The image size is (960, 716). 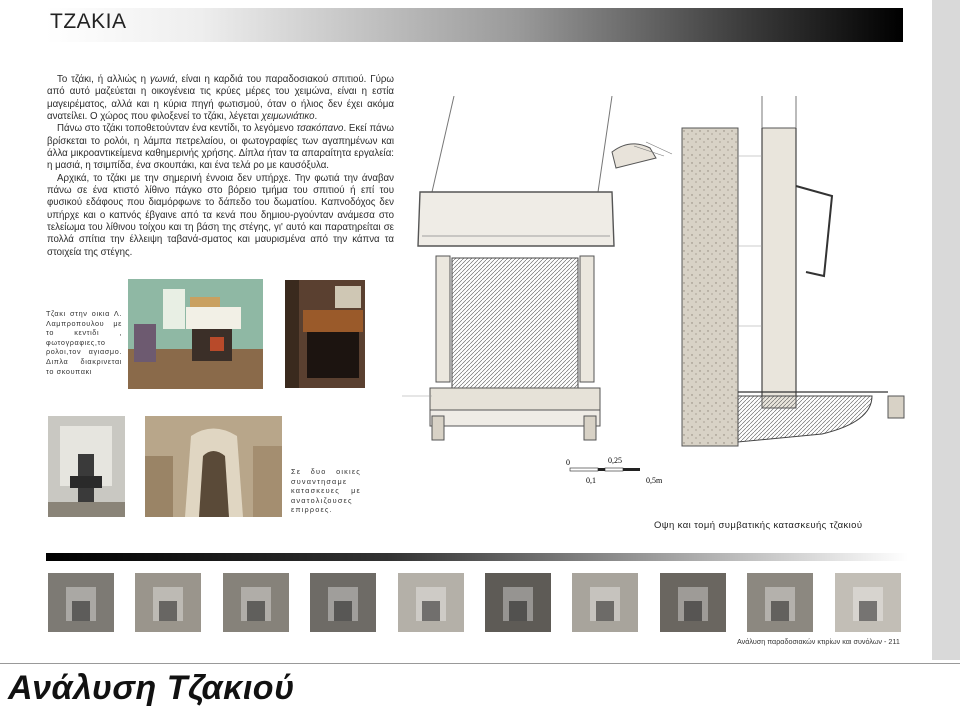 What do you see at coordinates (615, 460) in the screenshot?
I see `scale-label-quarter: 0,25` at bounding box center [615, 460].